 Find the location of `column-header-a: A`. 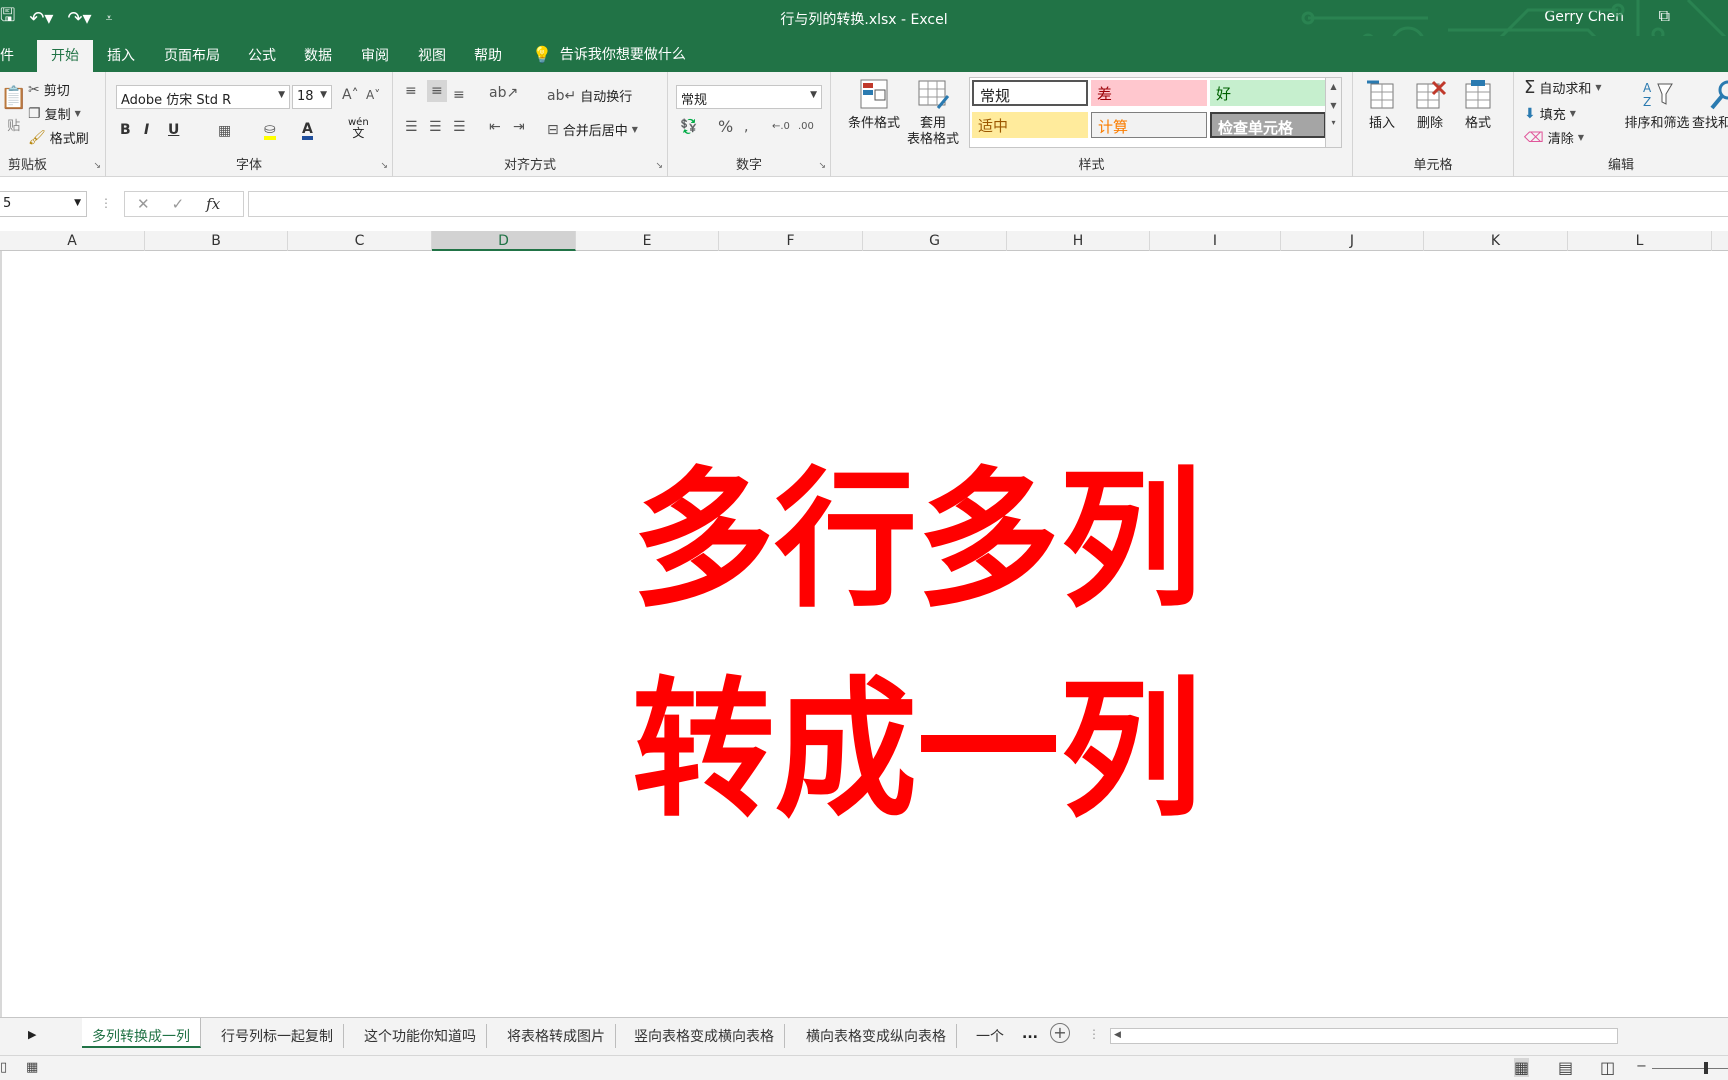

column-header-a: A is located at coordinates (72, 241).